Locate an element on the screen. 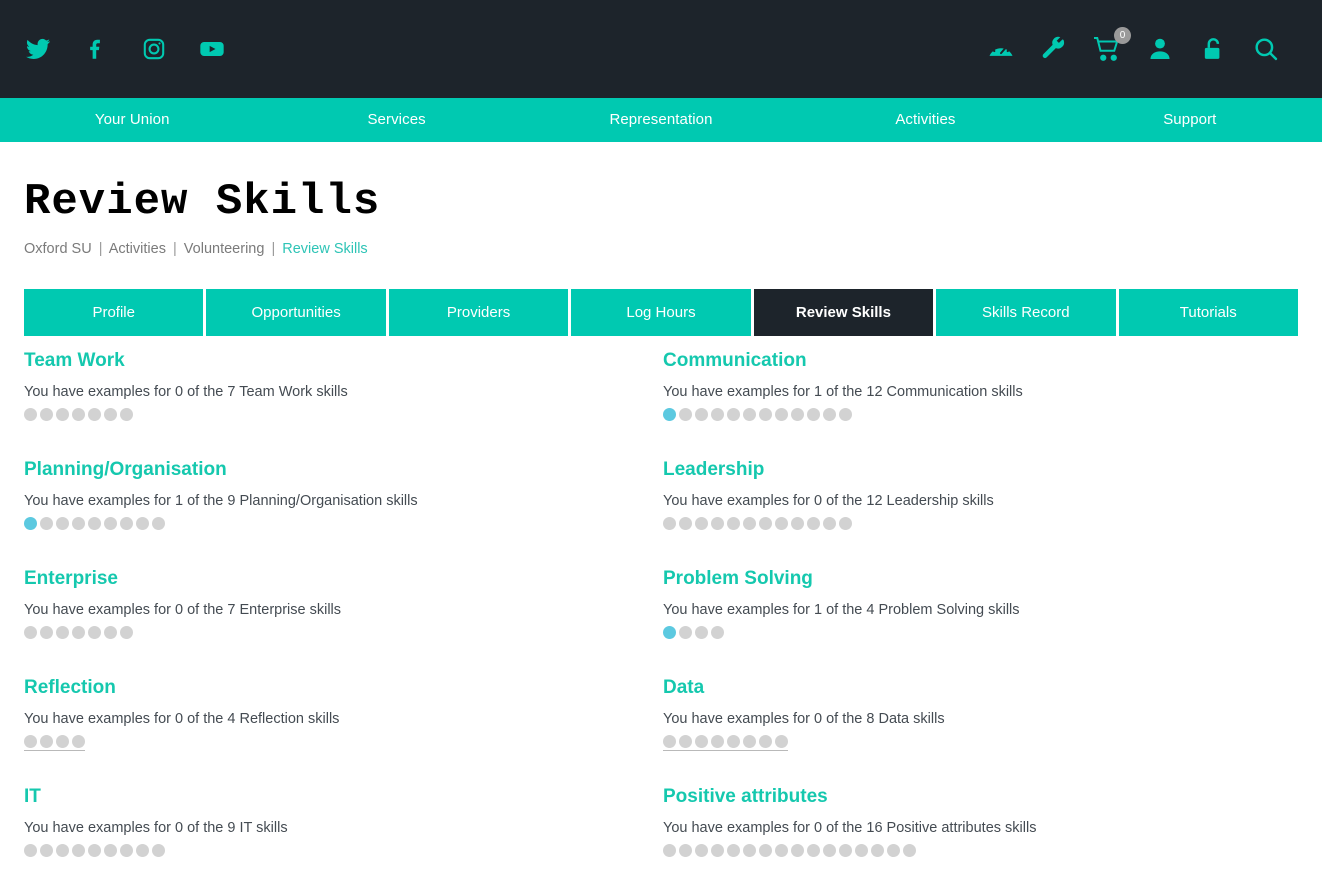  skill-progress-link-positive-attributes is located at coordinates (789, 853).